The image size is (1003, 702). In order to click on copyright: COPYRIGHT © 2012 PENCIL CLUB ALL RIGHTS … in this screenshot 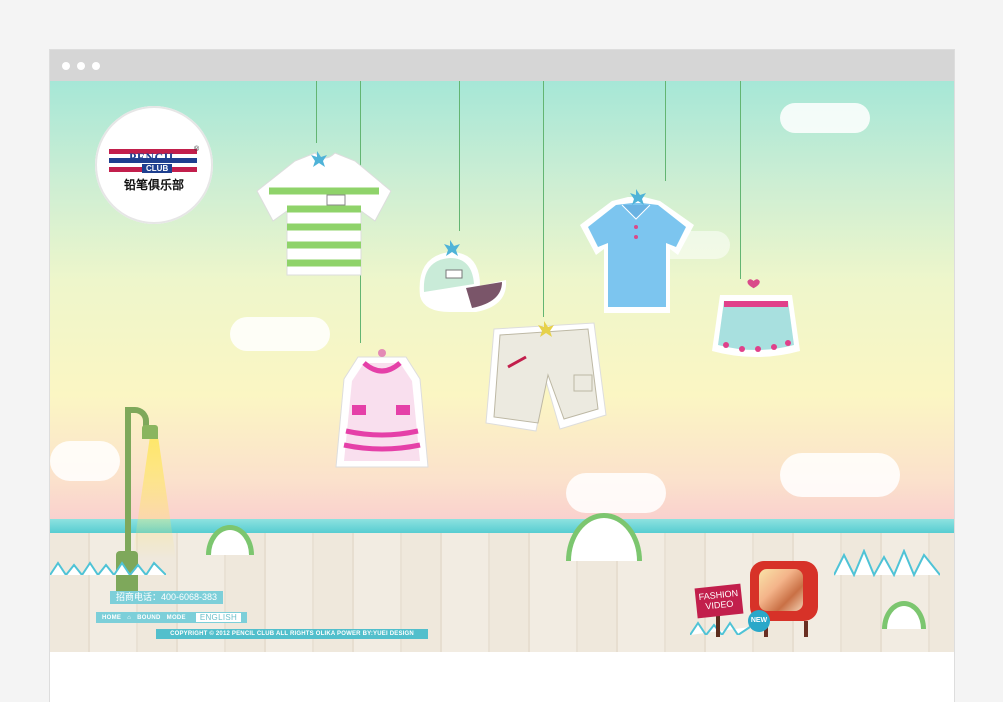, I will do `click(292, 634)`.